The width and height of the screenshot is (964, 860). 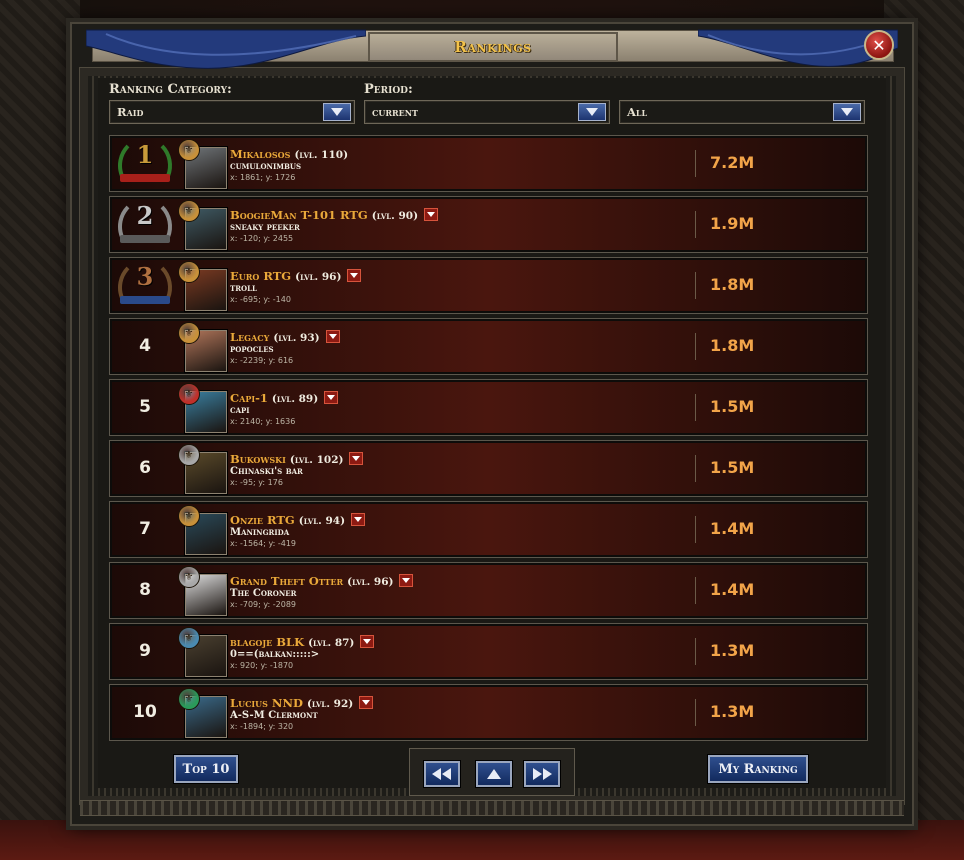 I want to click on player-name: Euro RTG (lvl. 96), so click(x=296, y=276).